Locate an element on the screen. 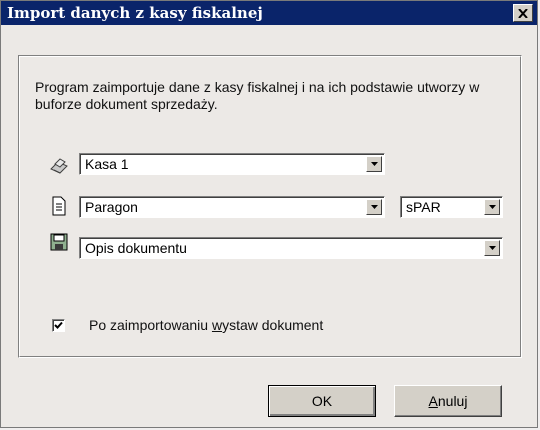 The height and width of the screenshot is (430, 540). title-bar: Import danych z kasy fiskalnej is located at coordinates (269, 13).